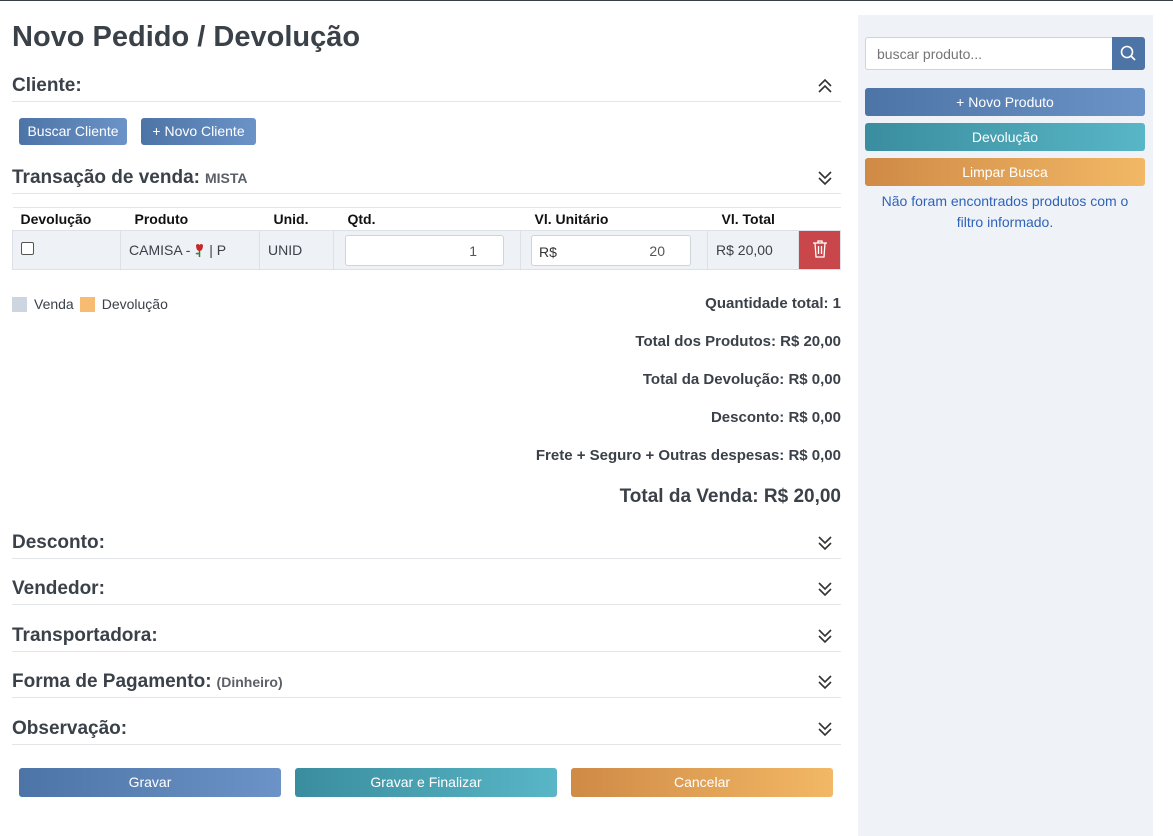  Describe the element at coordinates (58, 542) in the screenshot. I see `section-desconto-title: Desconto:` at that location.